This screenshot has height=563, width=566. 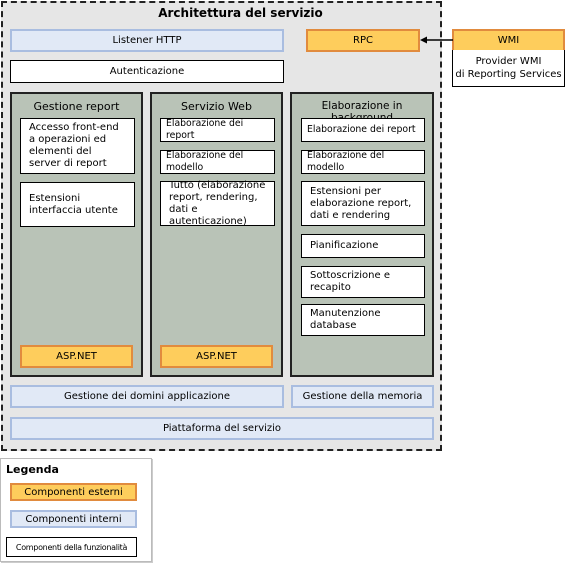 I want to click on group-title: Gestione report, so click(x=76, y=106).